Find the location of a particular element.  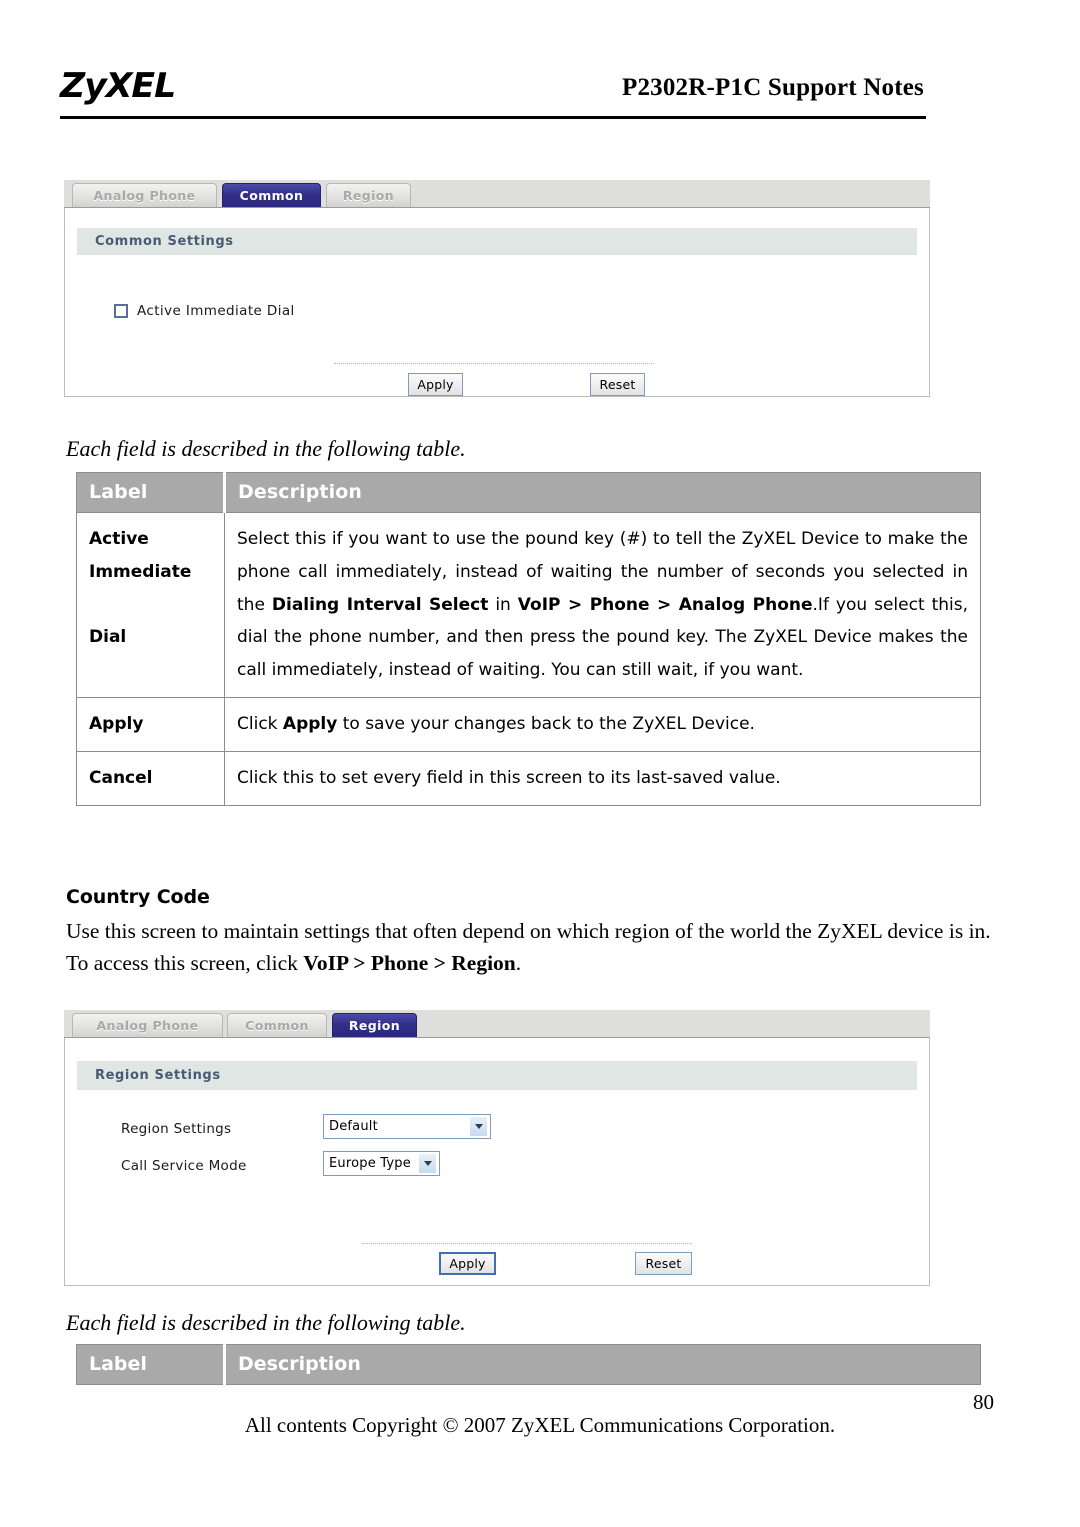

zyxel-logo: ZyXEL is located at coordinates (118, 86).